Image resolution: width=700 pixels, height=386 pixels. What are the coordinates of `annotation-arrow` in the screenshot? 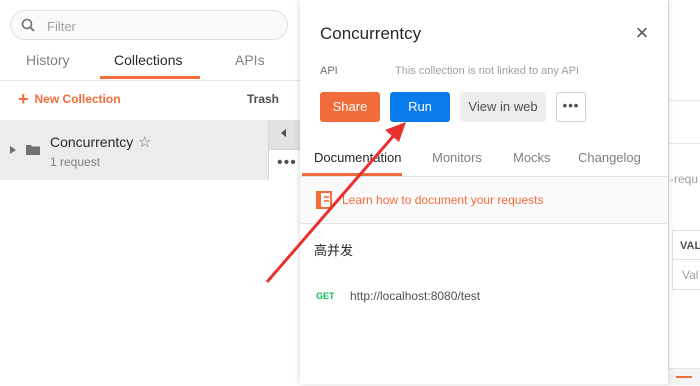 It's located at (335, 202).